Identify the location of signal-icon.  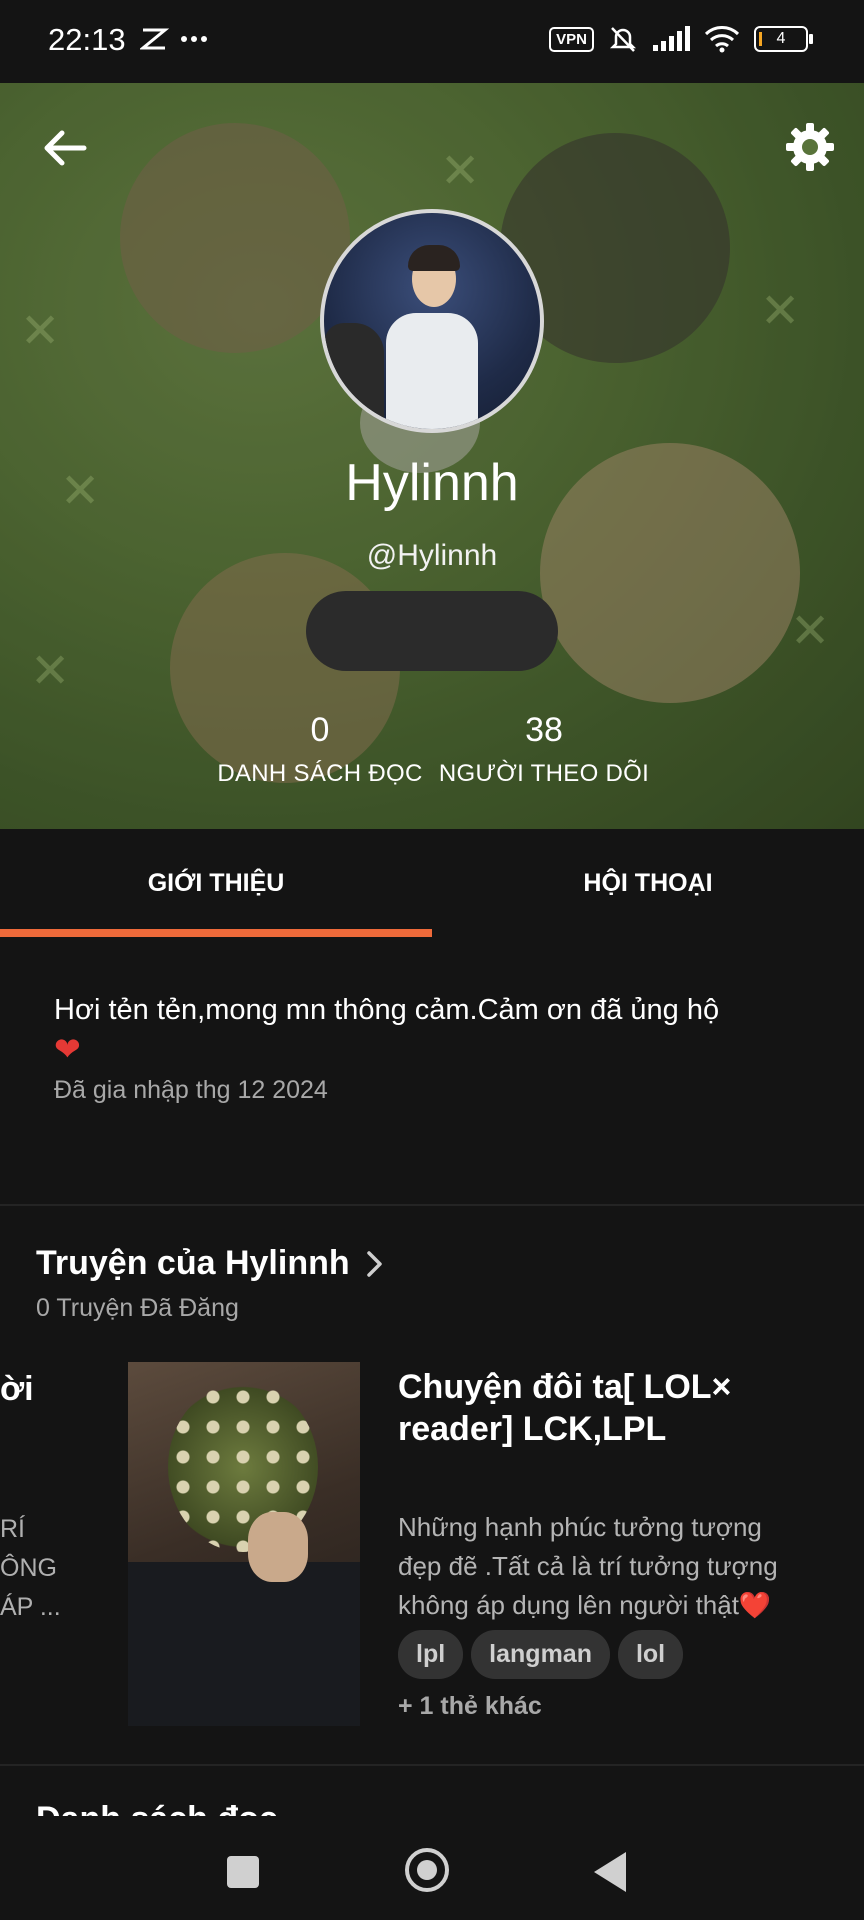
(671, 38).